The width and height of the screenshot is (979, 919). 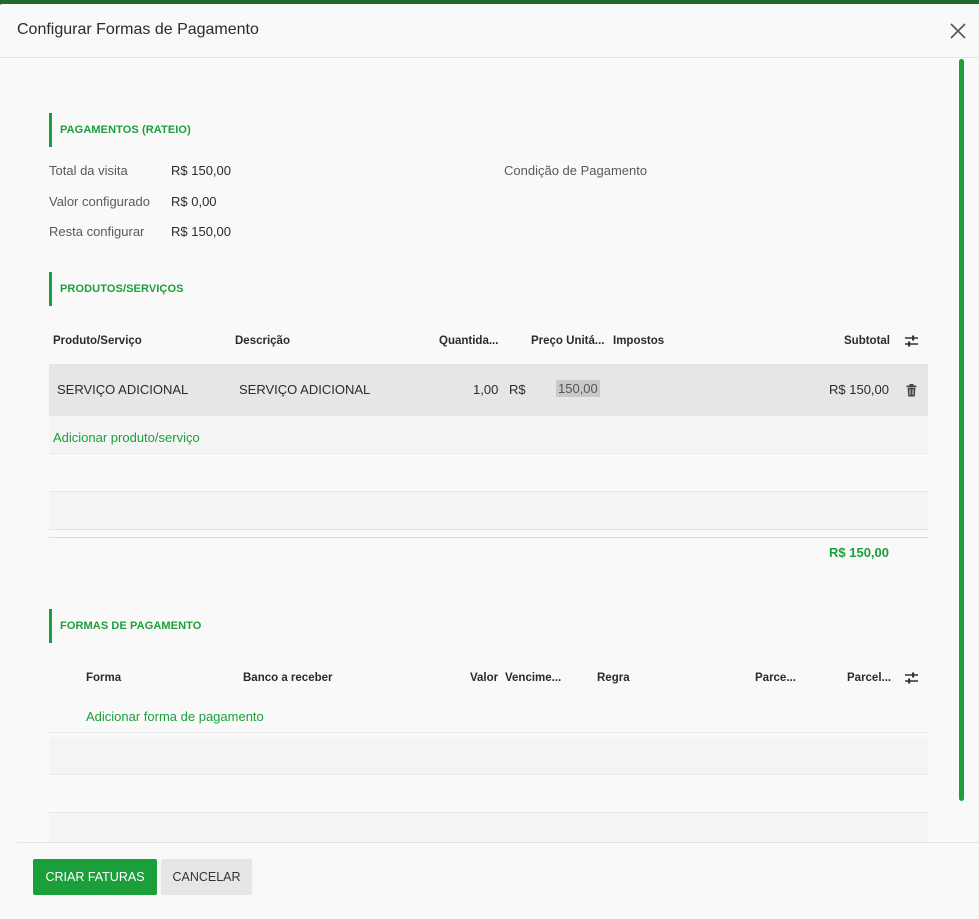 What do you see at coordinates (201, 170) in the screenshot?
I see `total-visita-value: R$ 150,00` at bounding box center [201, 170].